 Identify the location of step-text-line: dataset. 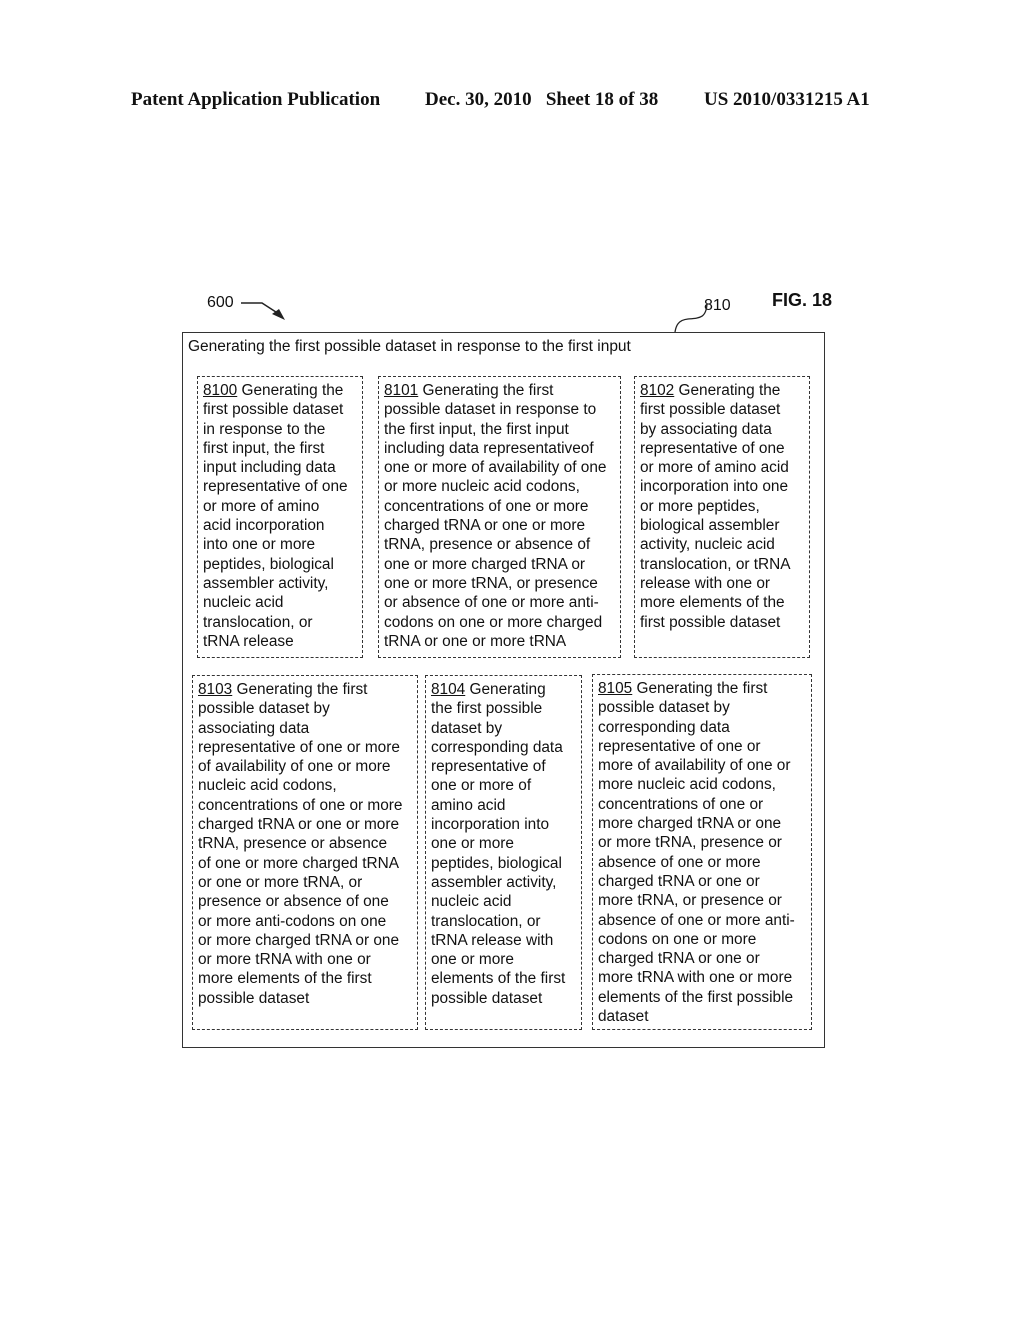
(623, 1017).